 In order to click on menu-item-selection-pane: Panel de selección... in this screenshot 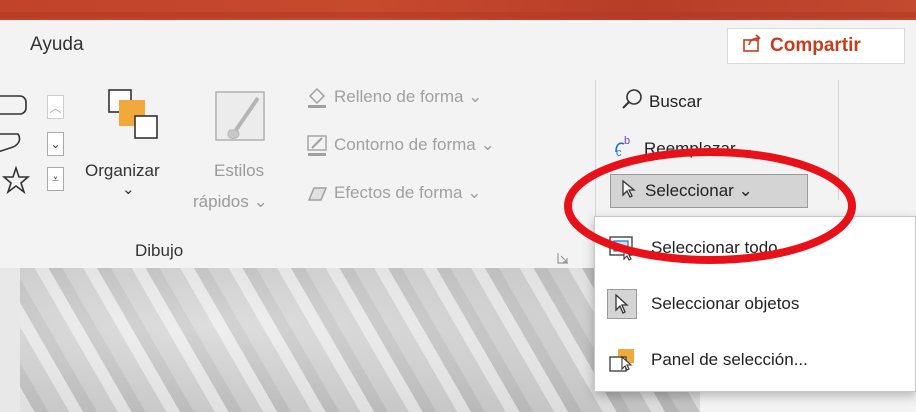, I will do `click(757, 360)`.